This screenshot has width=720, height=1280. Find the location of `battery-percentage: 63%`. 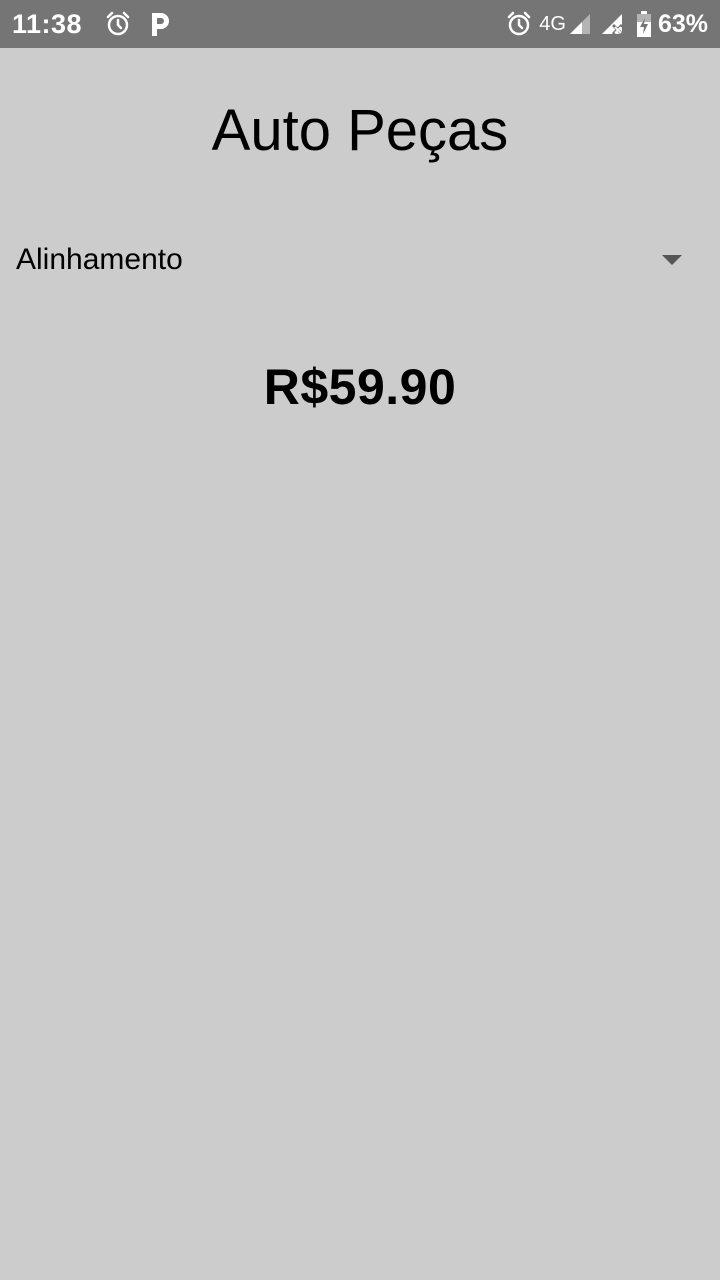

battery-percentage: 63% is located at coordinates (682, 23).